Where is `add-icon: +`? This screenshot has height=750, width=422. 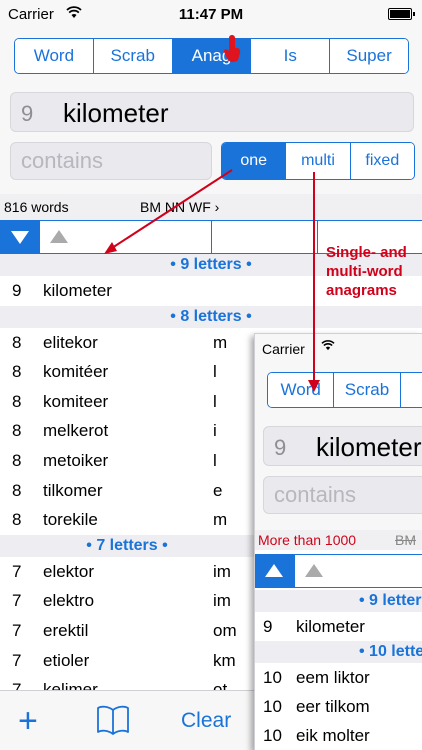 add-icon: + is located at coordinates (28, 721).